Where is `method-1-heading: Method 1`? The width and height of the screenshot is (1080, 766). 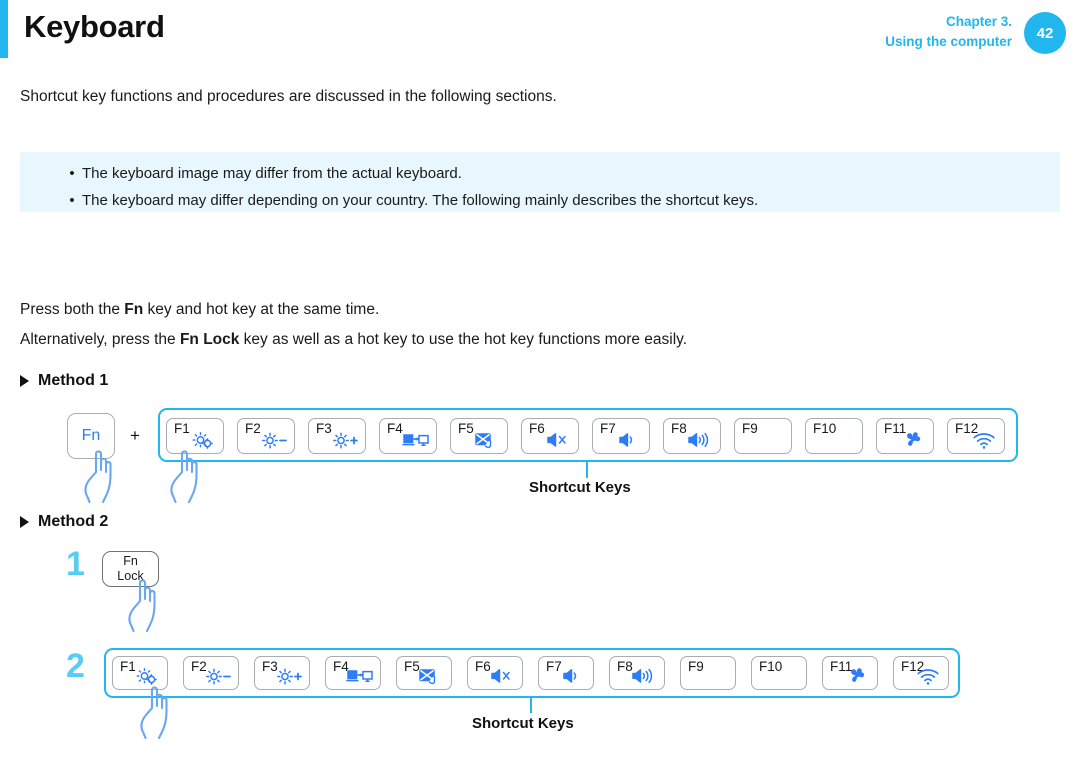 method-1-heading: Method 1 is located at coordinates (64, 381).